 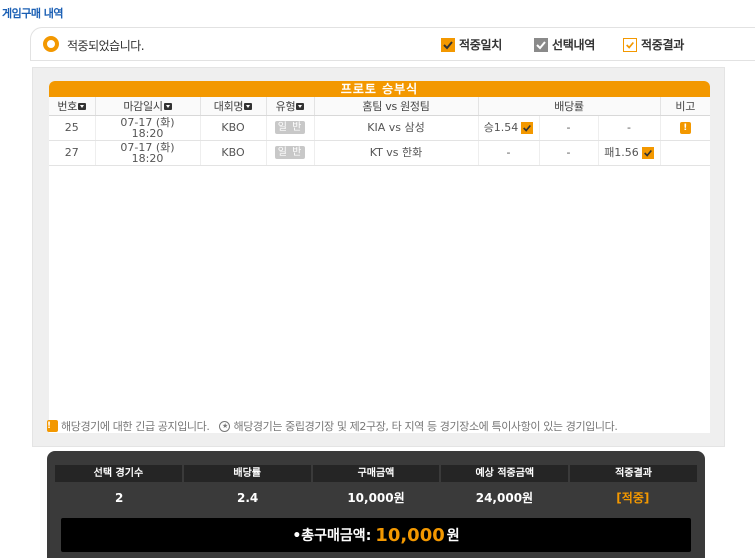 I want to click on summary-header-count: 선택 경기수, so click(x=118, y=473).